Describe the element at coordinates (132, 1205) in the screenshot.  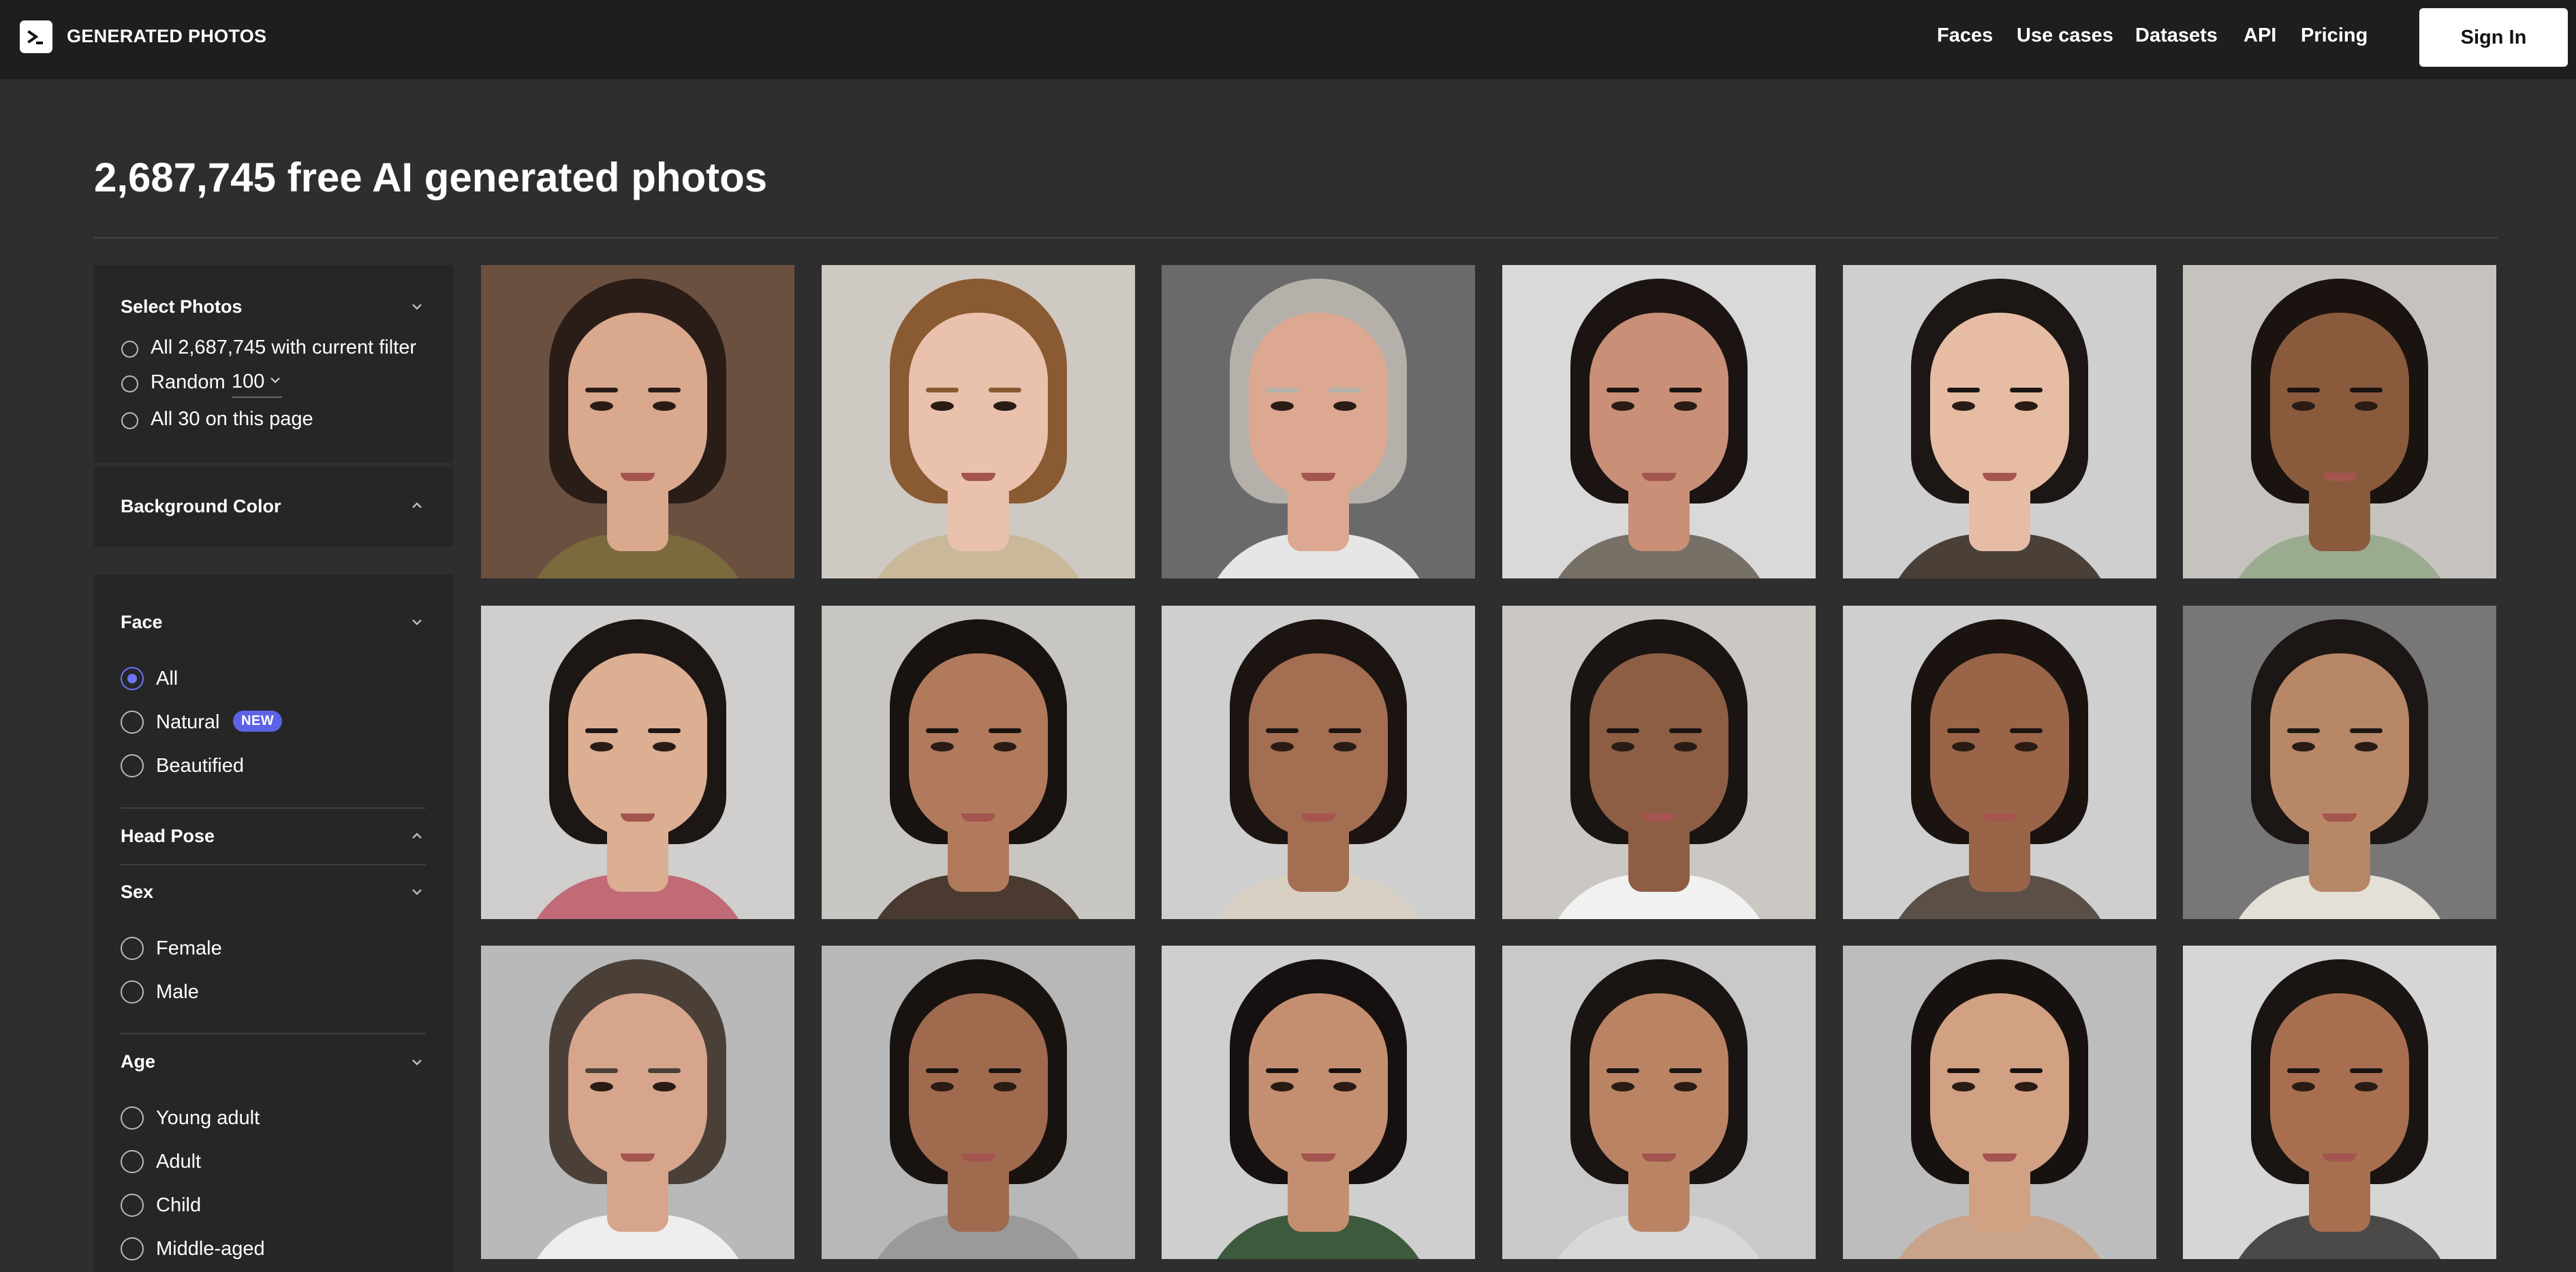
I see `radio-age-child` at that location.